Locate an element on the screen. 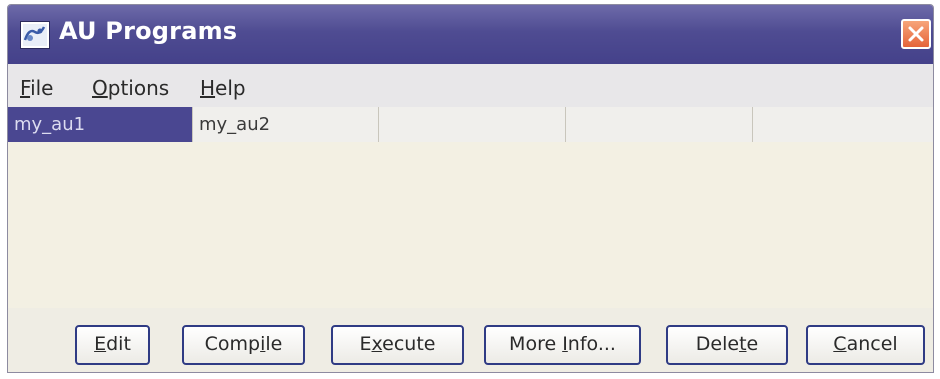  execute-mnemonic: x is located at coordinates (377, 344).